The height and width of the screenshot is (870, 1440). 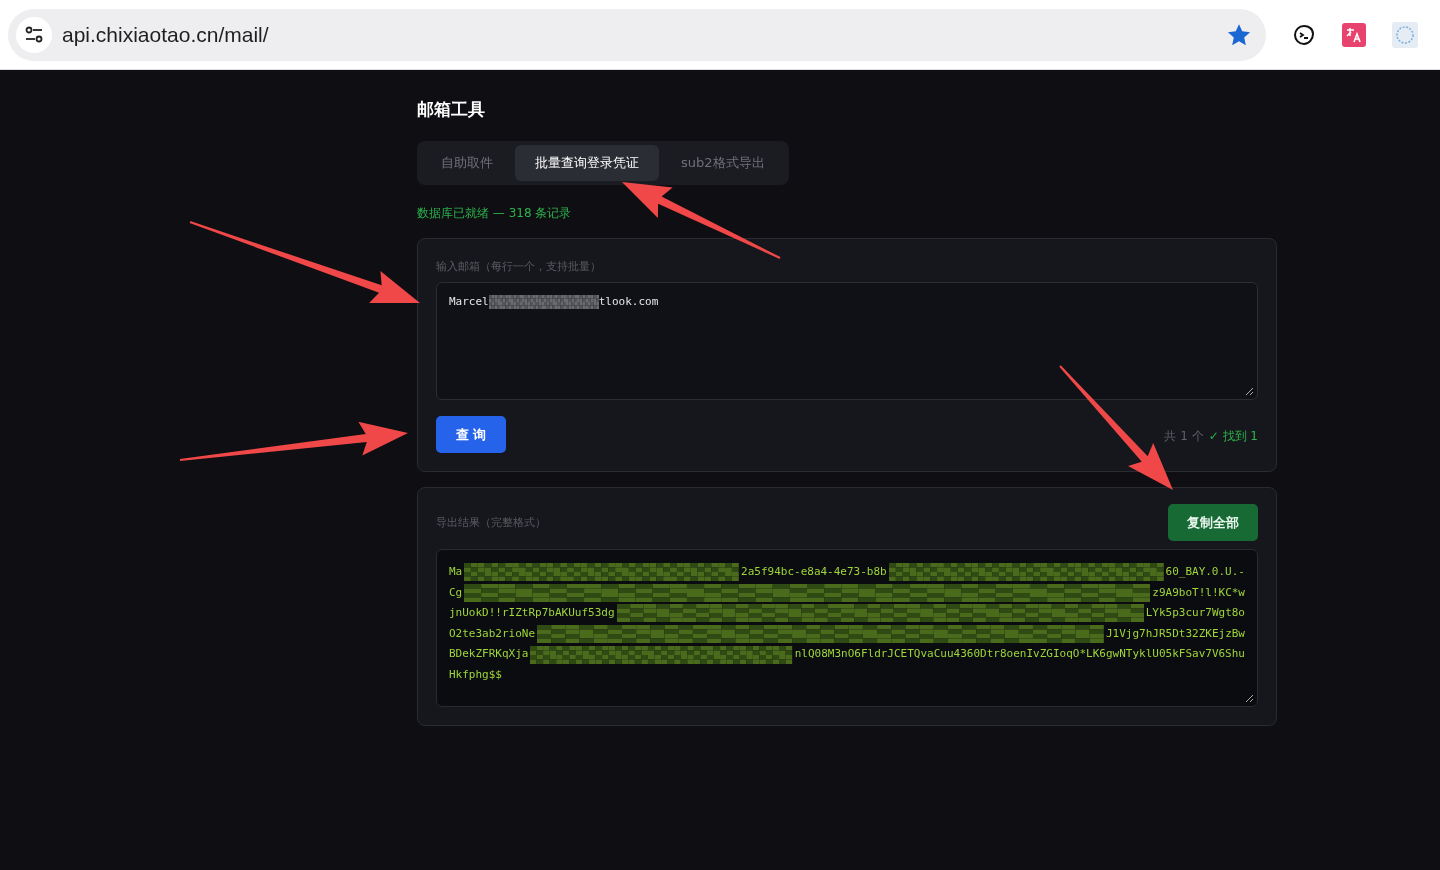 I want to click on total-count: 共 1 个, so click(x=1184, y=435).